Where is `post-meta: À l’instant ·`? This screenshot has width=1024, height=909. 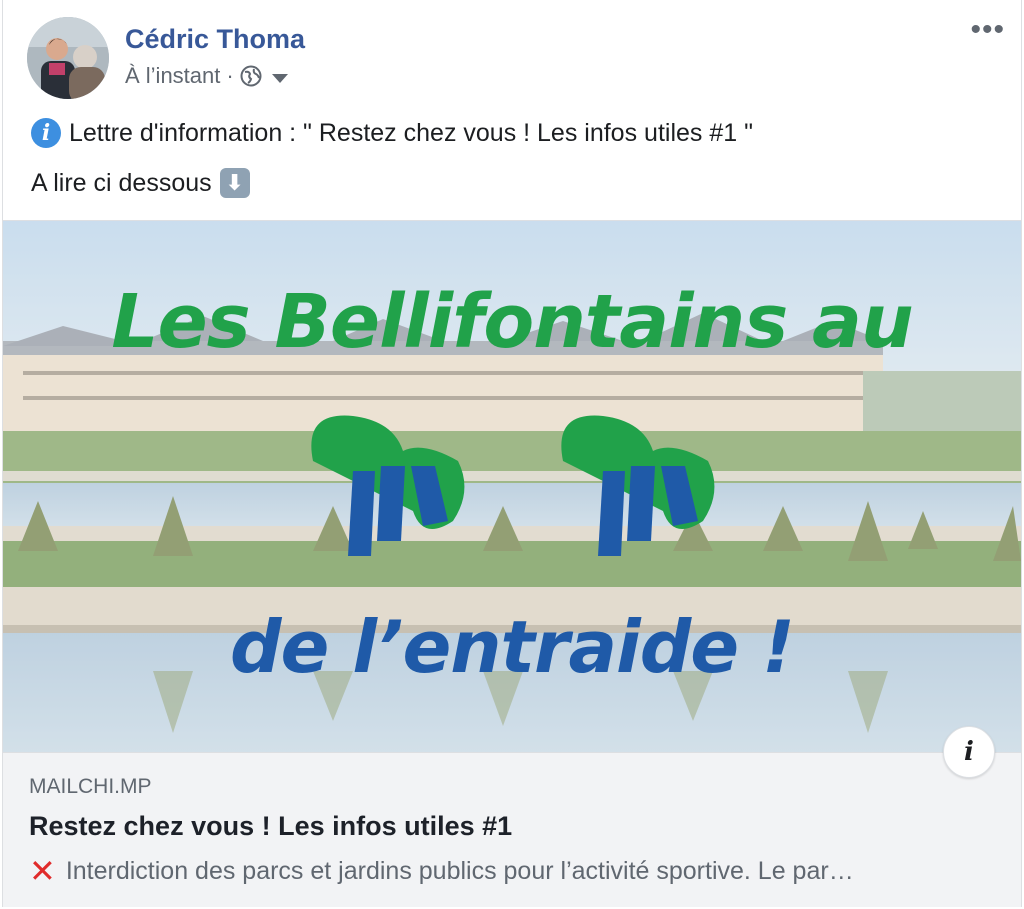 post-meta: À l’instant · is located at coordinates (206, 76).